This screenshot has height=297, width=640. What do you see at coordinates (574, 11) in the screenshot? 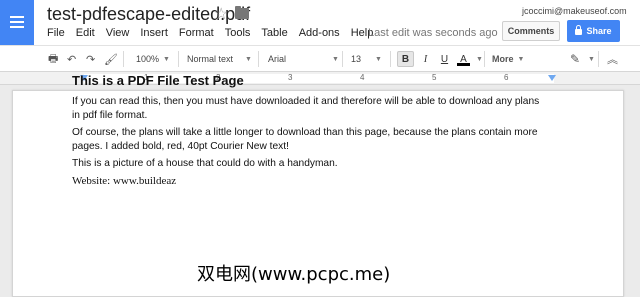
I see `user-email: jcoccimi@makeuseof.com` at bounding box center [574, 11].